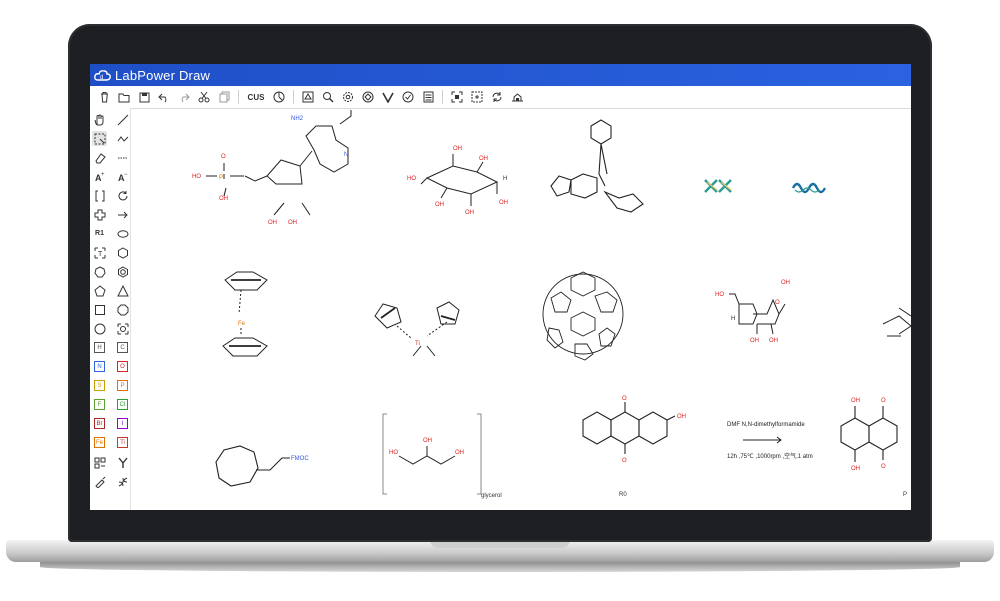  Describe the element at coordinates (368, 97) in the screenshot. I see `clean2d-icon` at that location.